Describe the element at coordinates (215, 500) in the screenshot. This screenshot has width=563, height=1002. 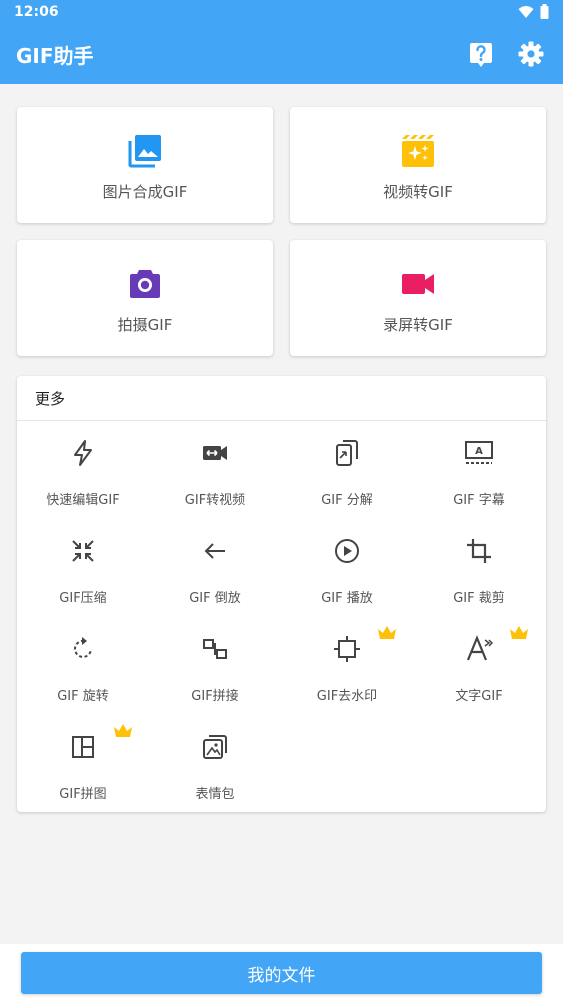
I see `tool-label: GIF转视频` at that location.